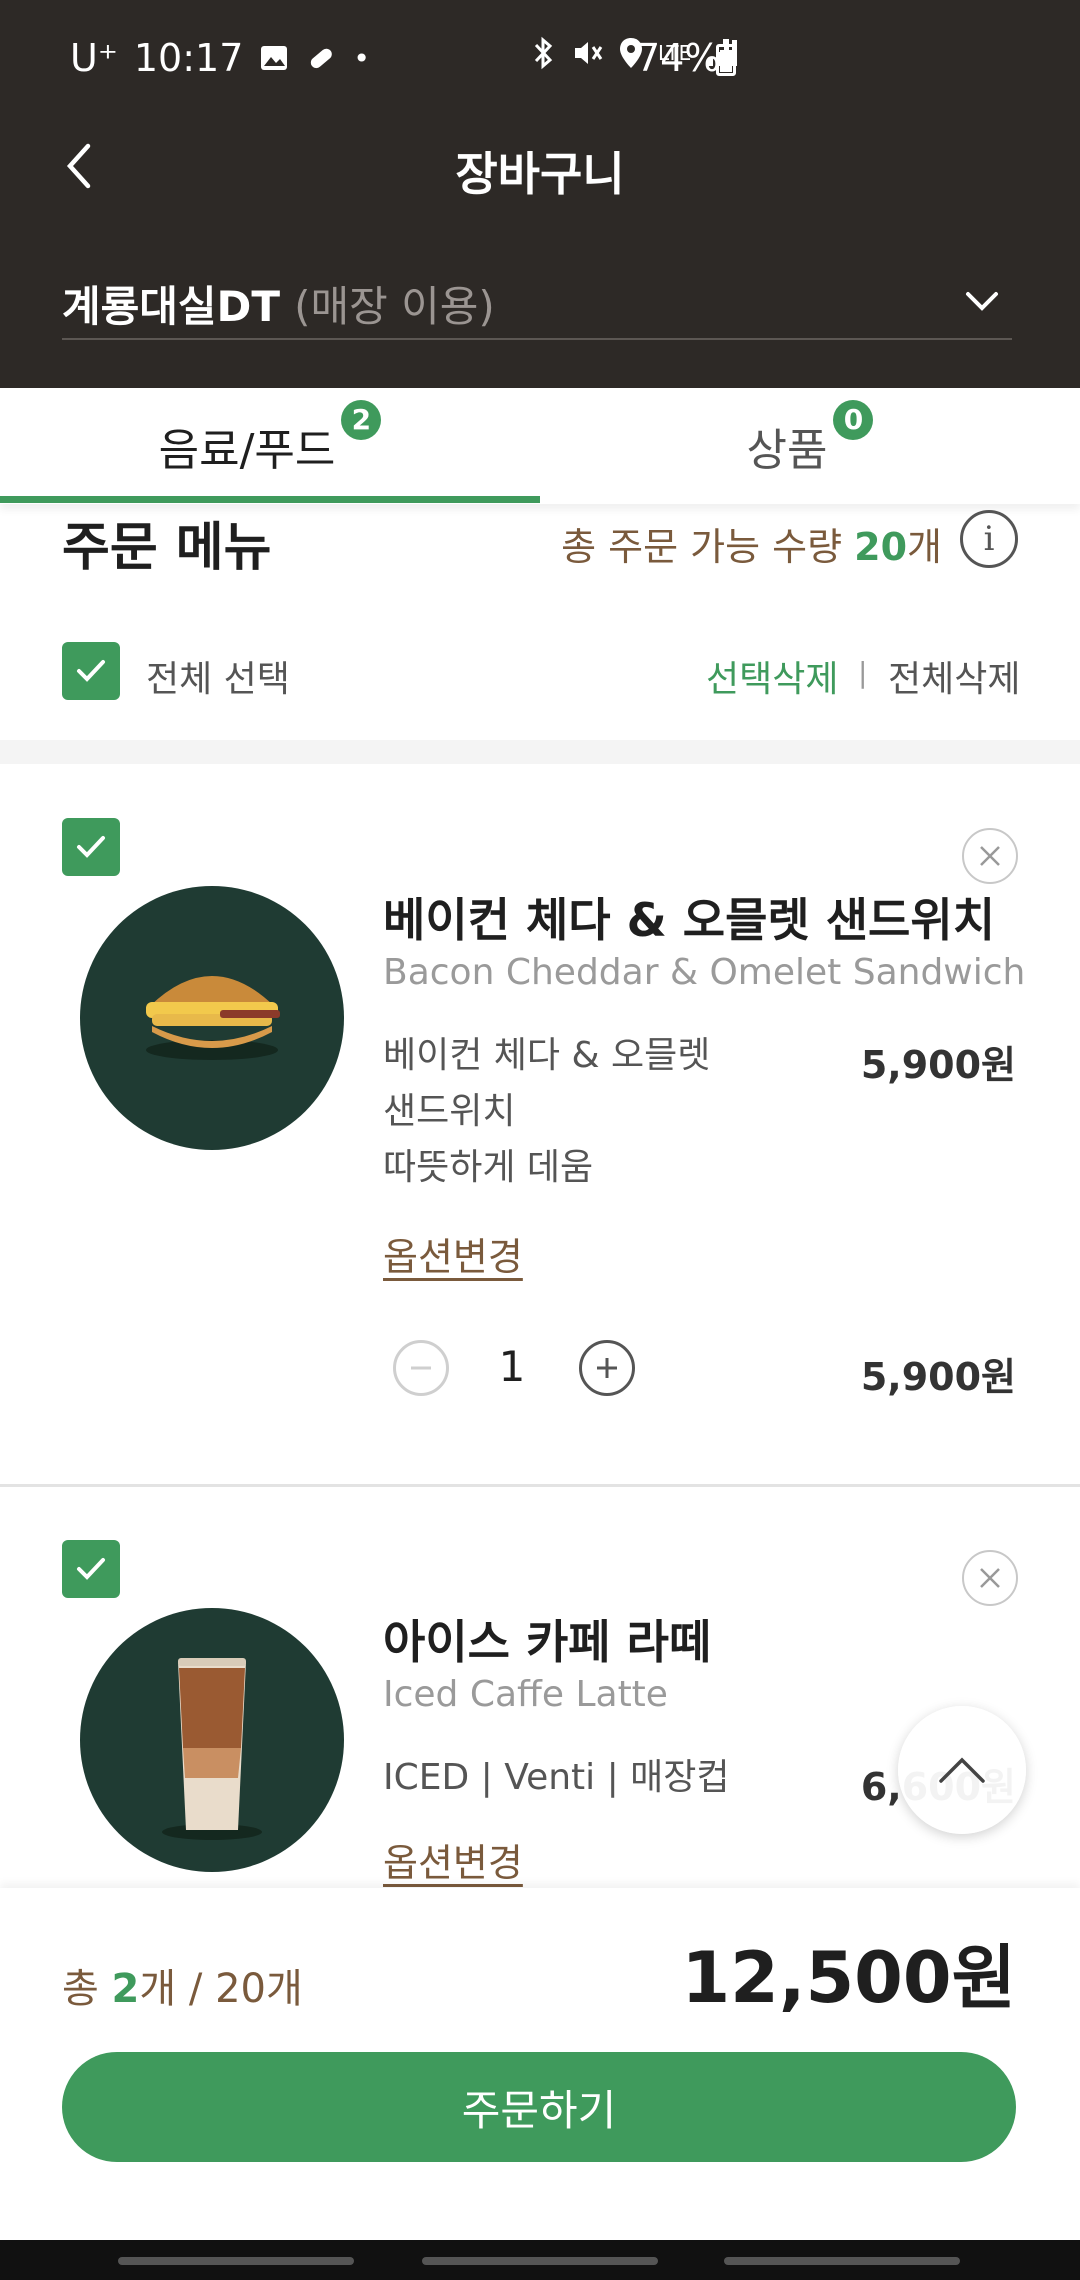  What do you see at coordinates (982, 301) in the screenshot?
I see `chevron-down-icon` at bounding box center [982, 301].